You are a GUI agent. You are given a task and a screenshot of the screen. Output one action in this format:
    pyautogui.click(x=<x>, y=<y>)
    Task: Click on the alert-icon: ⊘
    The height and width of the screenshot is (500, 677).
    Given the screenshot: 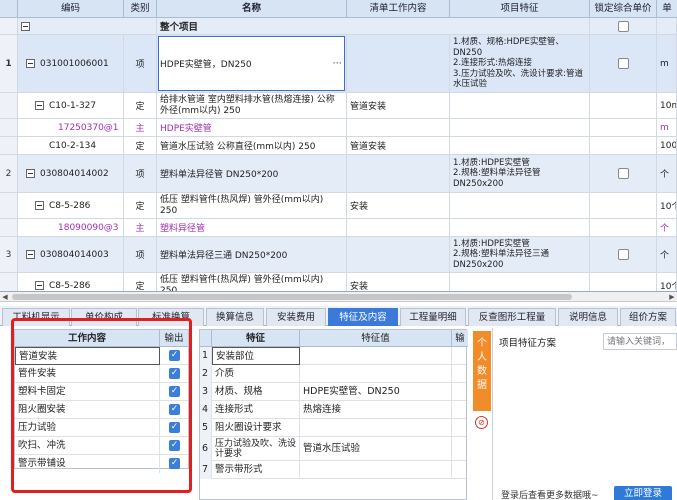 What is the action you would take?
    pyautogui.click(x=481, y=422)
    